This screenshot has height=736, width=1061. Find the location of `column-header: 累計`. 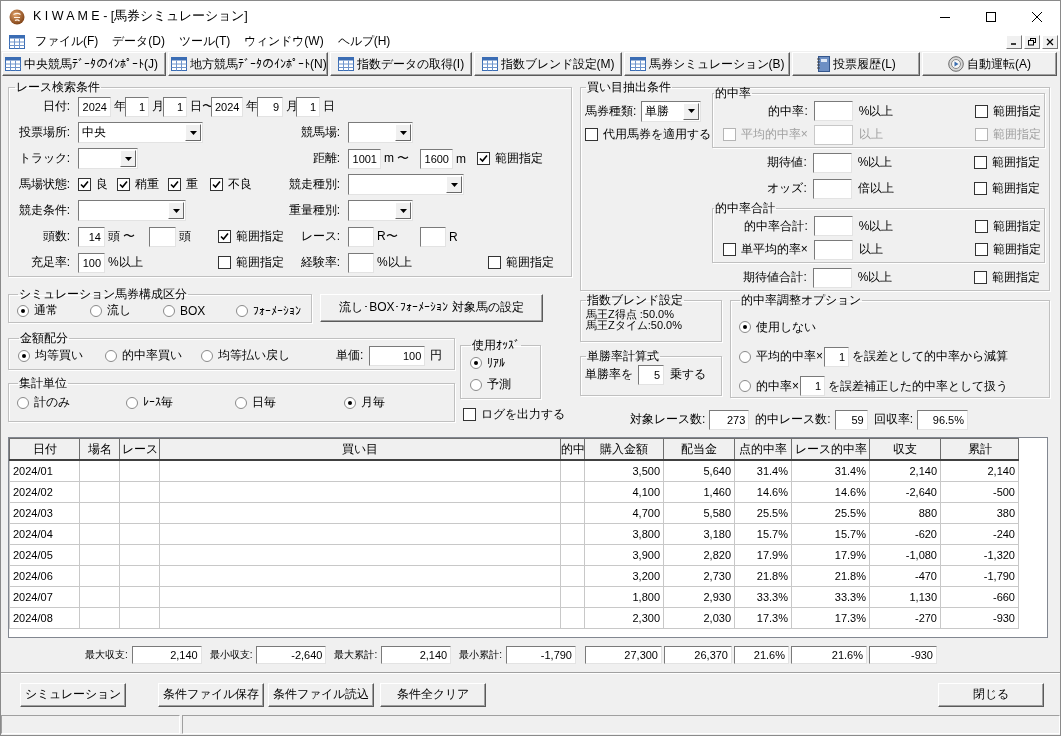

column-header: 累計 is located at coordinates (979, 449).